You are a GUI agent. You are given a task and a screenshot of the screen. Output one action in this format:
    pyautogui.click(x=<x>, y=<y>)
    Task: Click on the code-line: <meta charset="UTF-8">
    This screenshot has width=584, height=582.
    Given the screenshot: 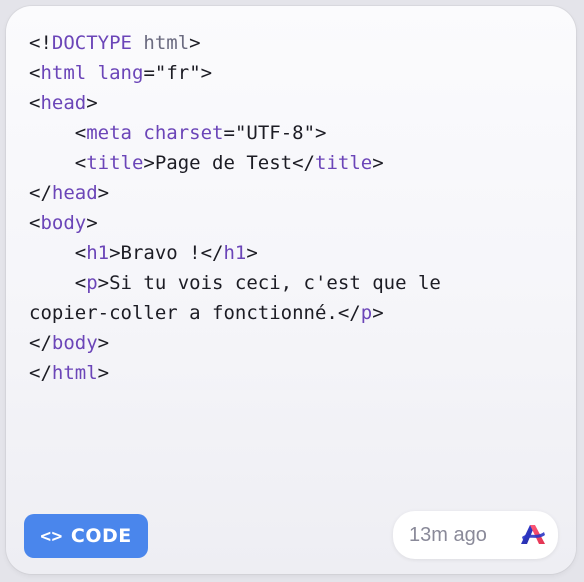 What is the action you would take?
    pyautogui.click(x=294, y=133)
    